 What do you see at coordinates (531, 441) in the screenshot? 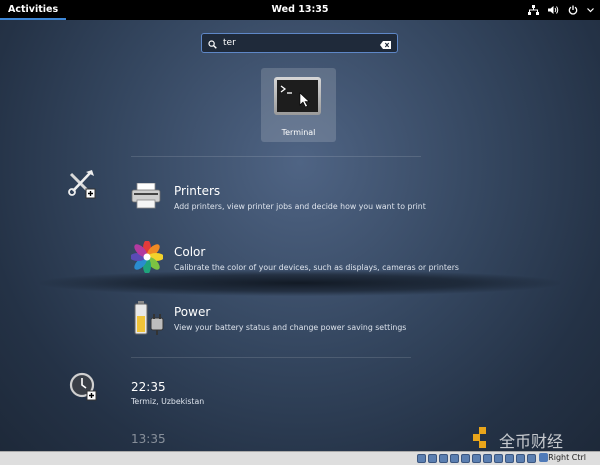
I see `watermark-text: 全币财经` at bounding box center [531, 441].